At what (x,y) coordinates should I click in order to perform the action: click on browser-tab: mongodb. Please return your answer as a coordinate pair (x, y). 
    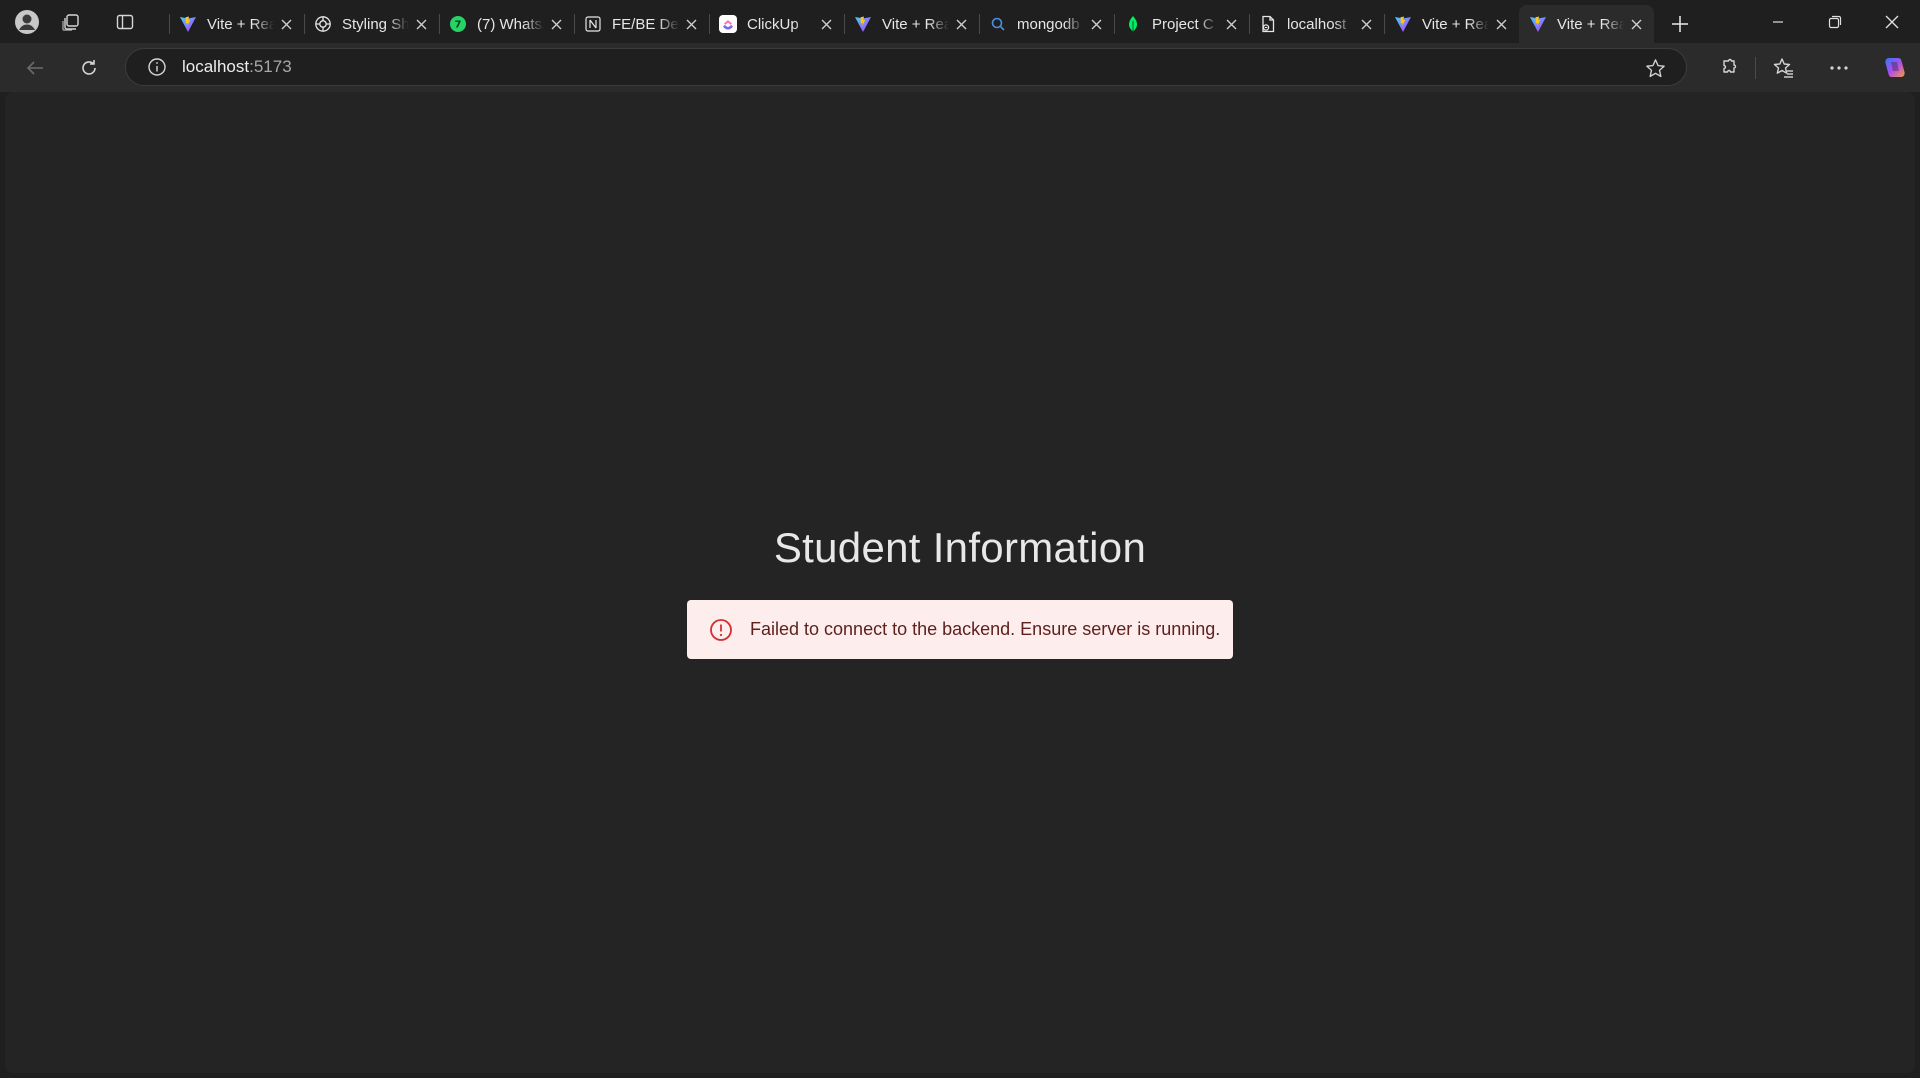
    Looking at the image, I should click on (1046, 24).